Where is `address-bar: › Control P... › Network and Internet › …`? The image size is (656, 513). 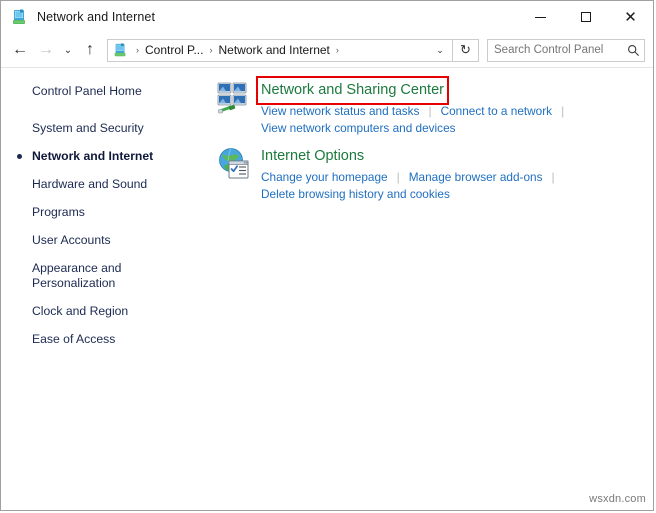
address-bar: › Control P... › Network and Internet › … is located at coordinates (280, 50).